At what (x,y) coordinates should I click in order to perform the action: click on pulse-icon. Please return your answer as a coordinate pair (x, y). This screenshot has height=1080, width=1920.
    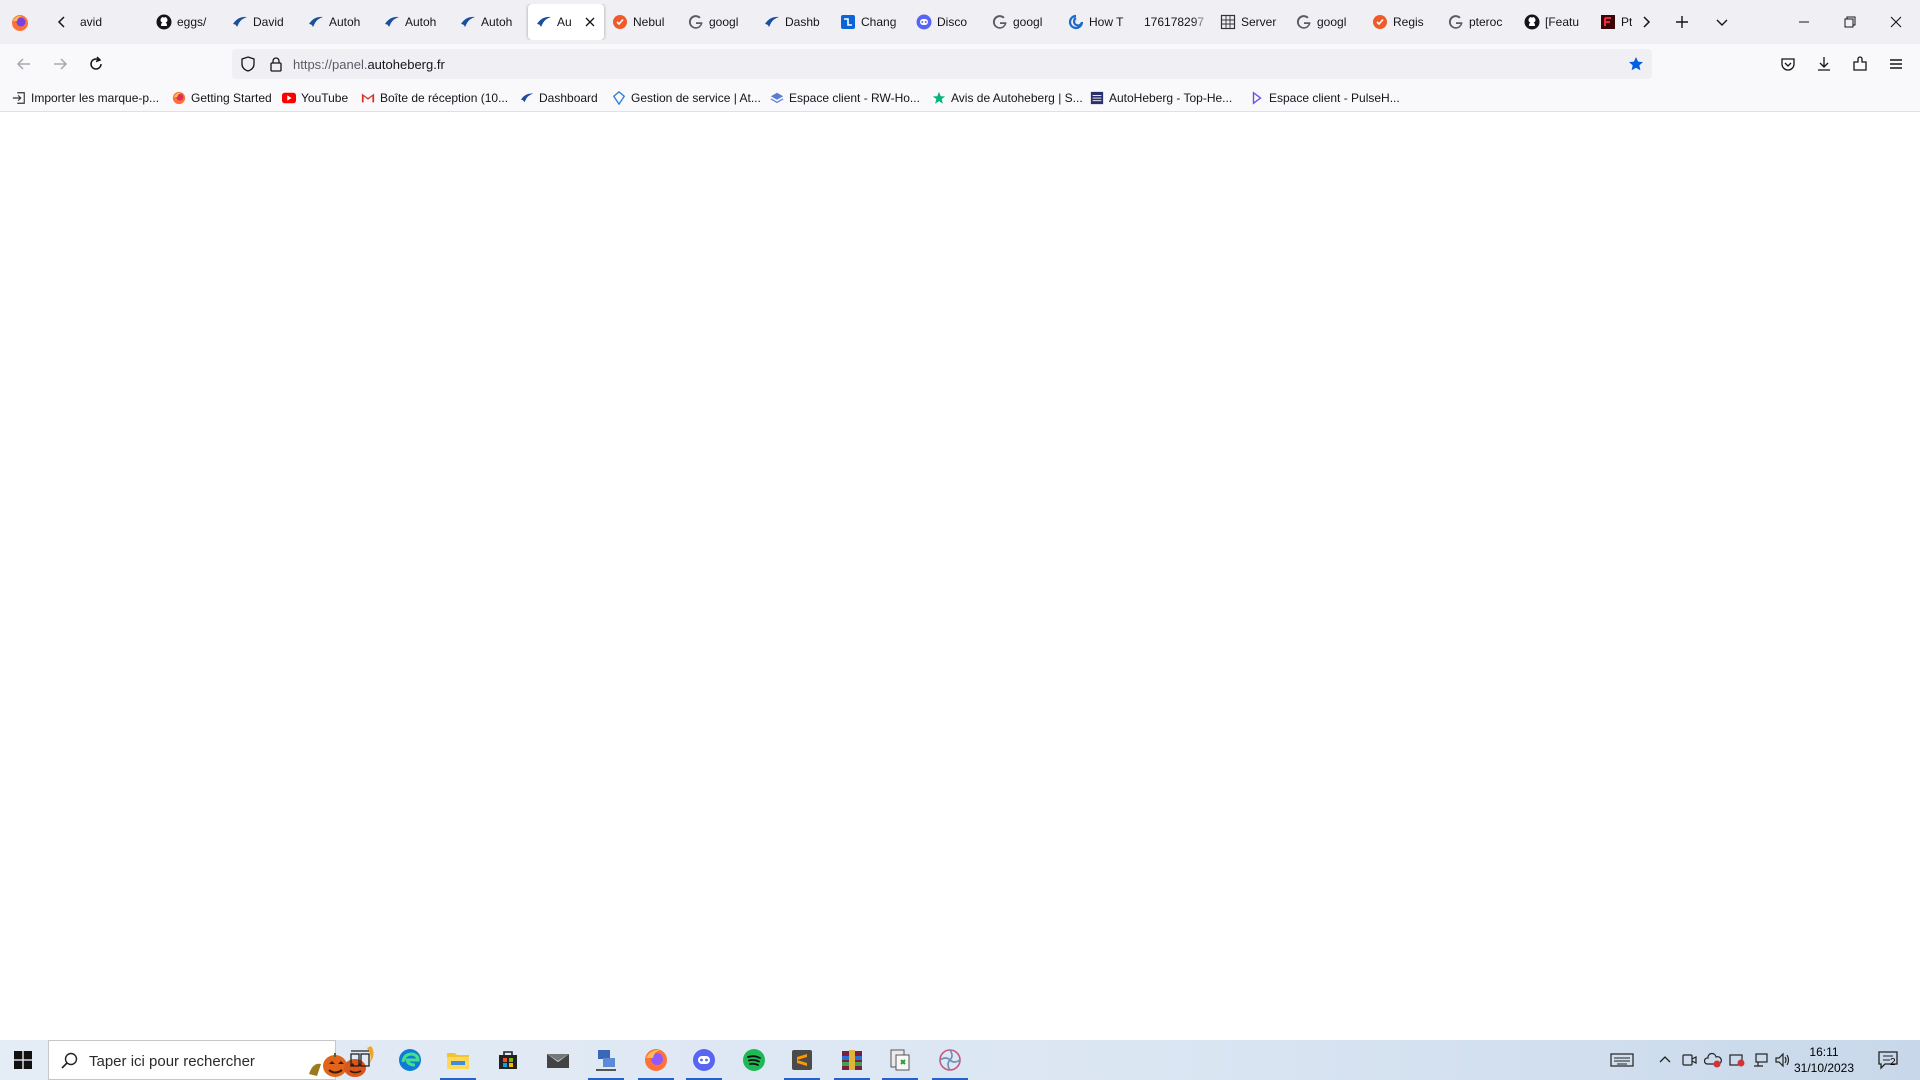
    Looking at the image, I should click on (1257, 98).